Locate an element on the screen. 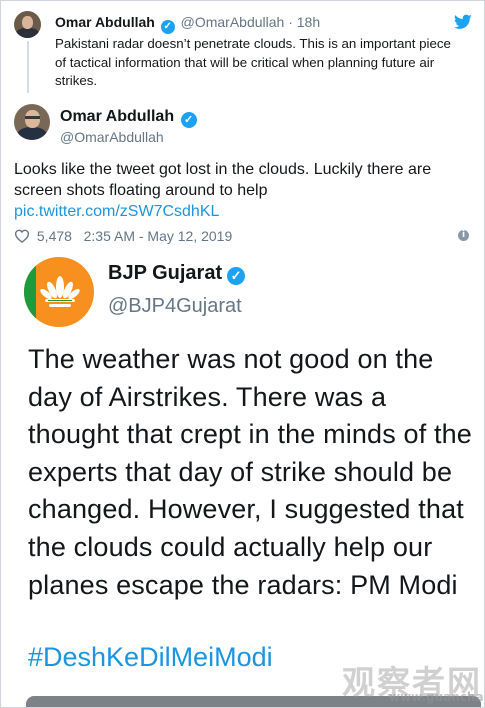 The width and height of the screenshot is (485, 708). bjp-avatar is located at coordinates (59, 292).